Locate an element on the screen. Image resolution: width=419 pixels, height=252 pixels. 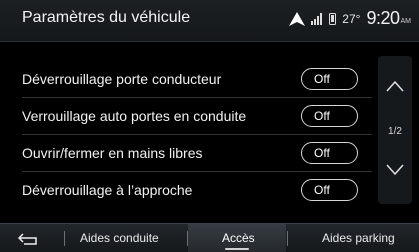
phone-icon is located at coordinates (333, 18).